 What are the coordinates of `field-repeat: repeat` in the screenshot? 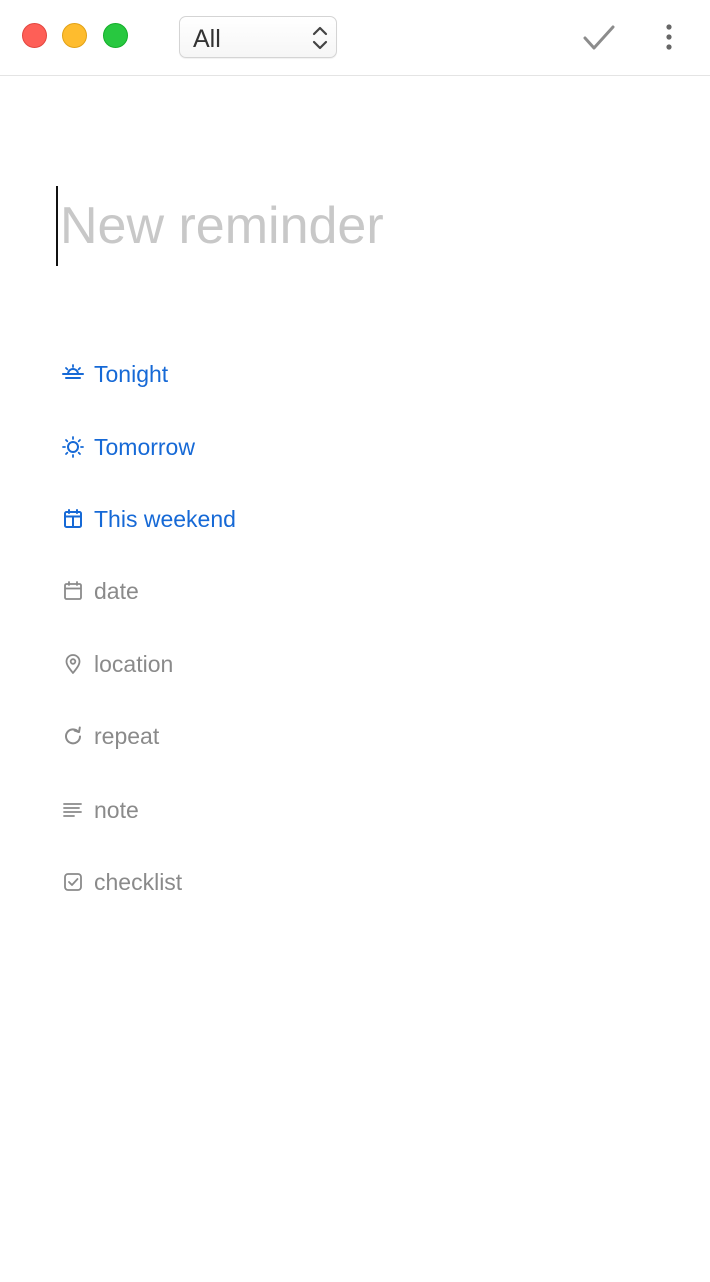 It's located at (109, 736).